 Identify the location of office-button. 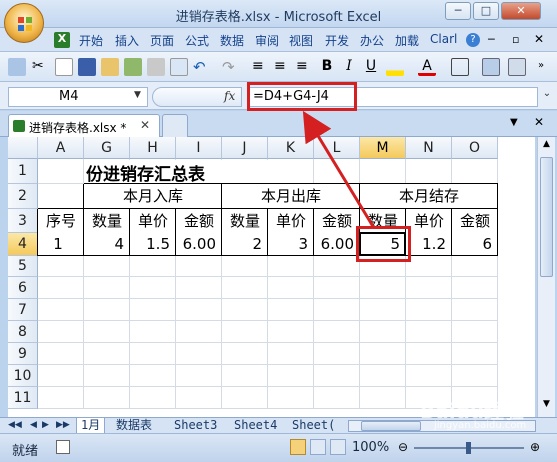
(24, 23).